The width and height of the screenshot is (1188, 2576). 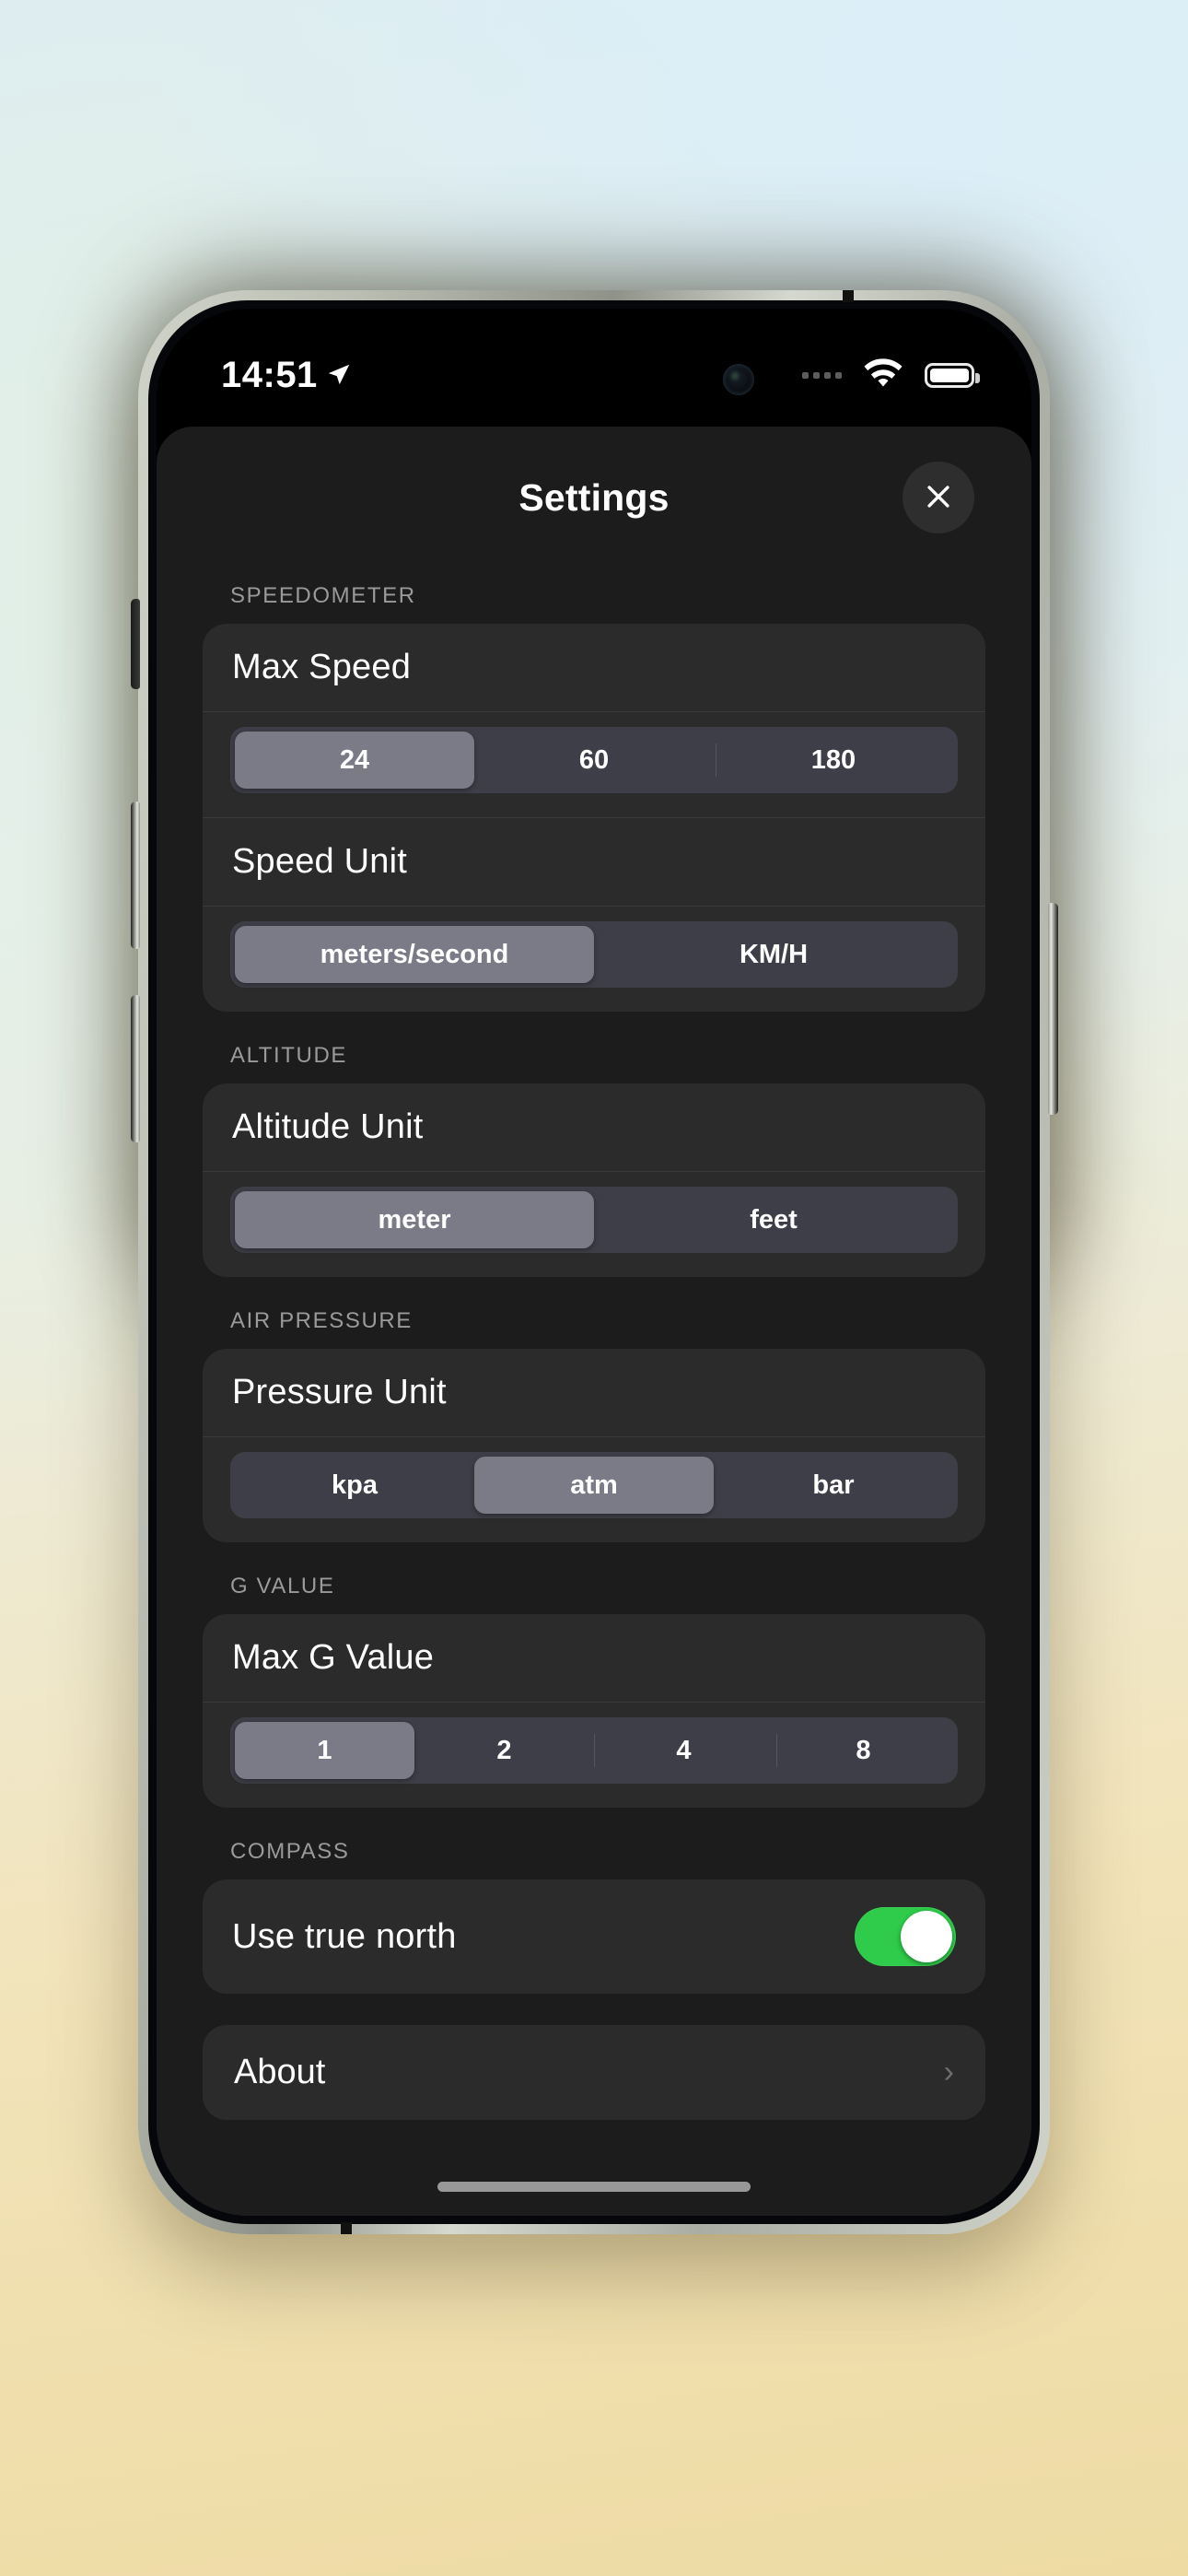 What do you see at coordinates (594, 667) in the screenshot?
I see `setting-row: Max Speed` at bounding box center [594, 667].